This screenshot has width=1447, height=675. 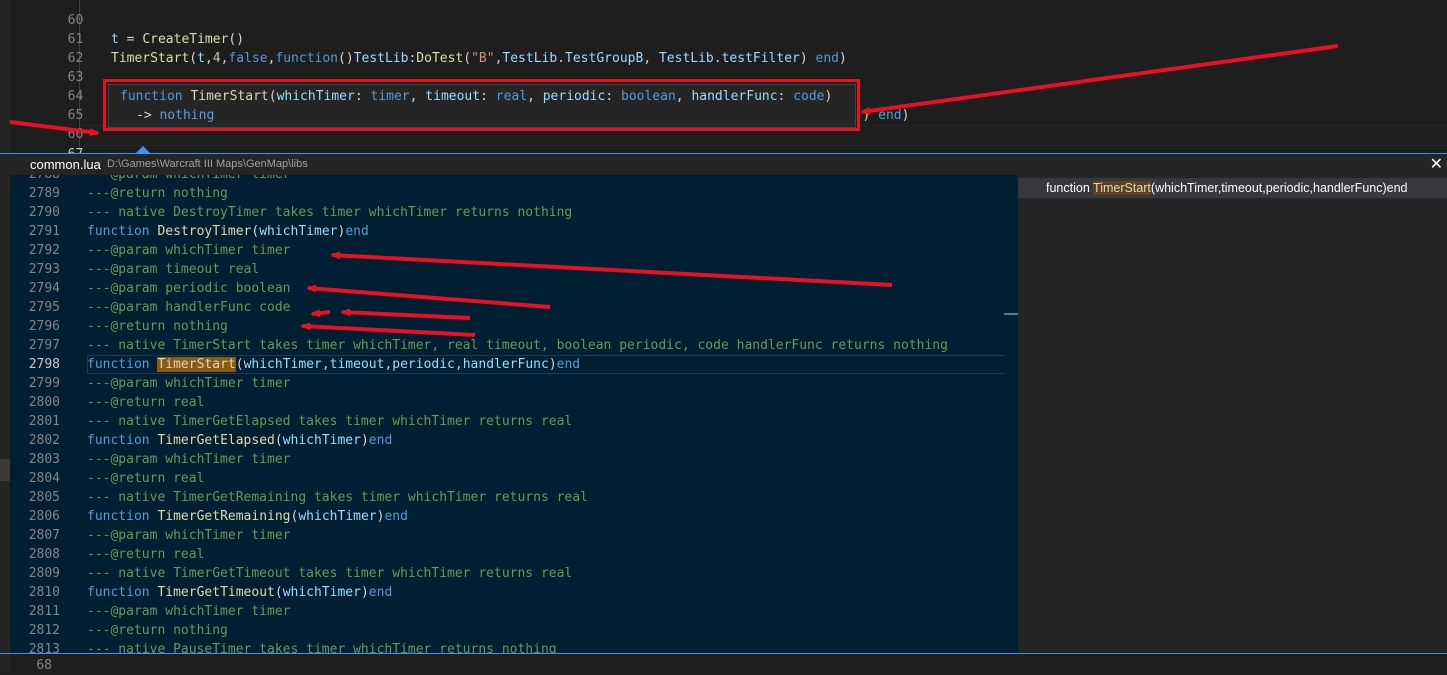 What do you see at coordinates (42, 48) in the screenshot?
I see `code-line: 62` at bounding box center [42, 48].